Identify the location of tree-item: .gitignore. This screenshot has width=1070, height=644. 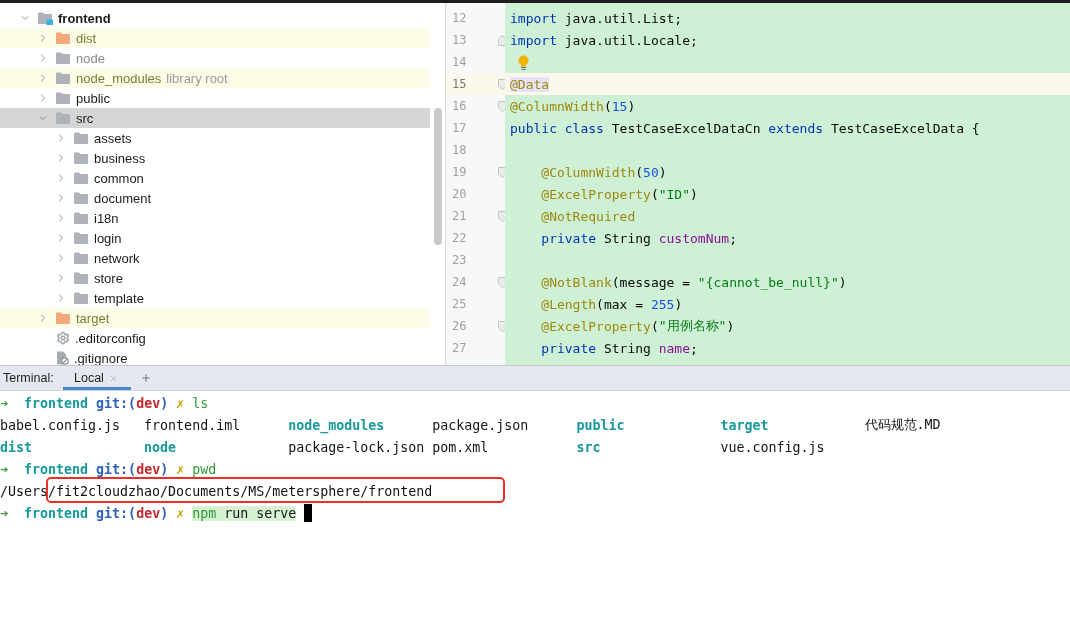
(215, 356).